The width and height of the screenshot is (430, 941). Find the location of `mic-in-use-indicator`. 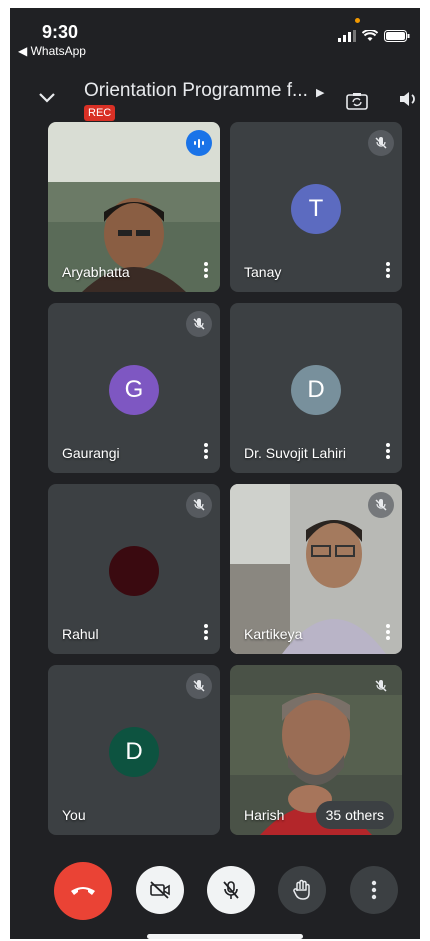

mic-in-use-indicator is located at coordinates (357, 20).